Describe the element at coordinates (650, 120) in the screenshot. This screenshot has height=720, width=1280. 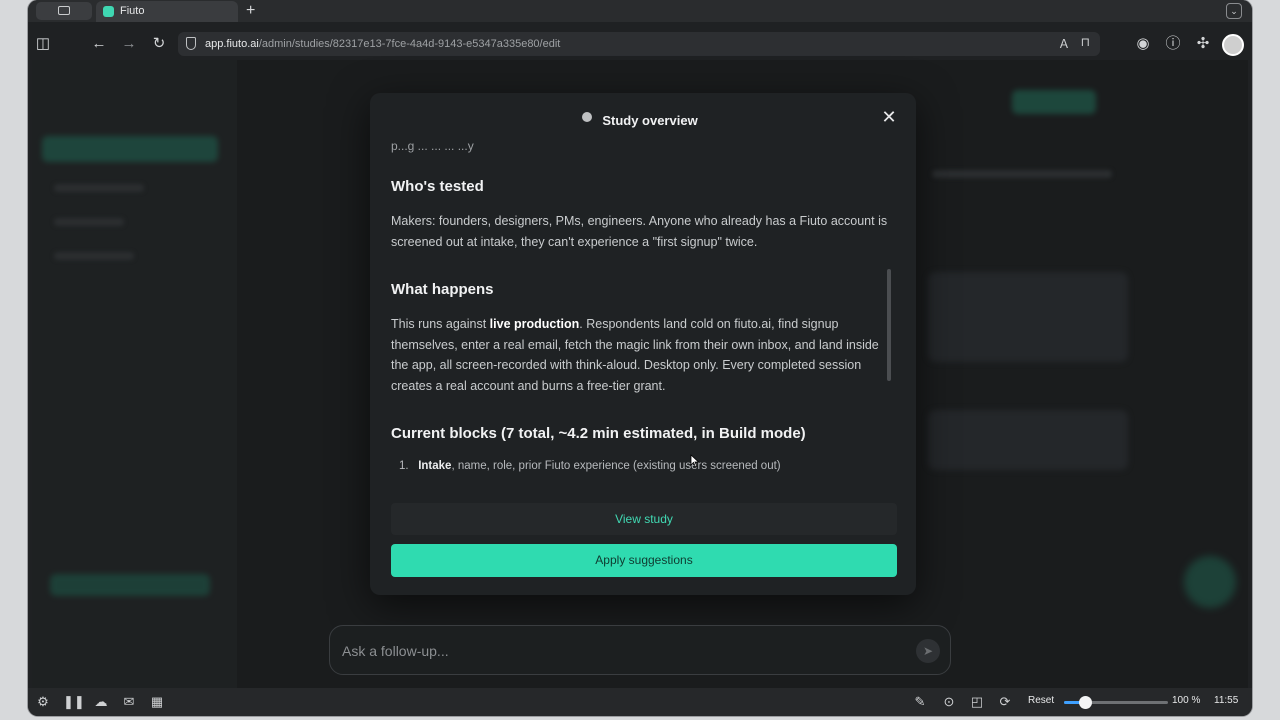
I see `modal-title: Study overview` at that location.